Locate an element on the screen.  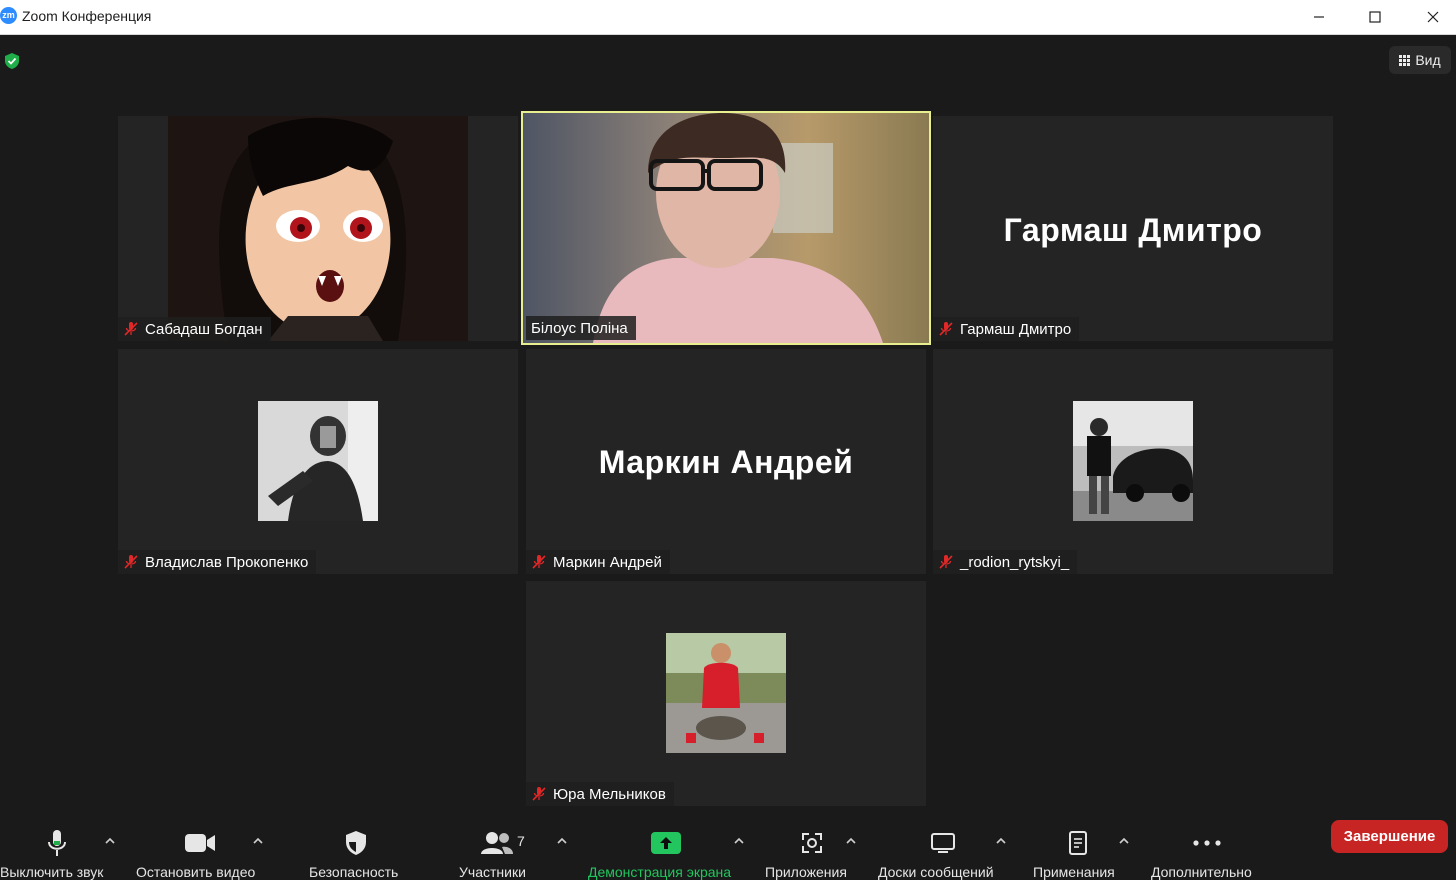
grid-icon is located at coordinates (1405, 60).